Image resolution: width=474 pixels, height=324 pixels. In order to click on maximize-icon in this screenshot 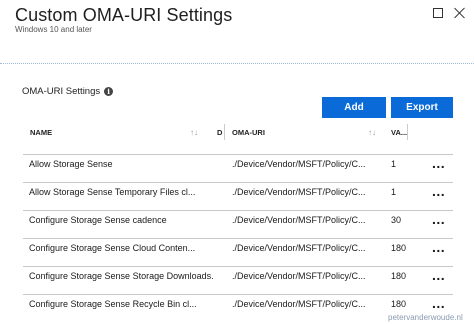, I will do `click(438, 13)`.